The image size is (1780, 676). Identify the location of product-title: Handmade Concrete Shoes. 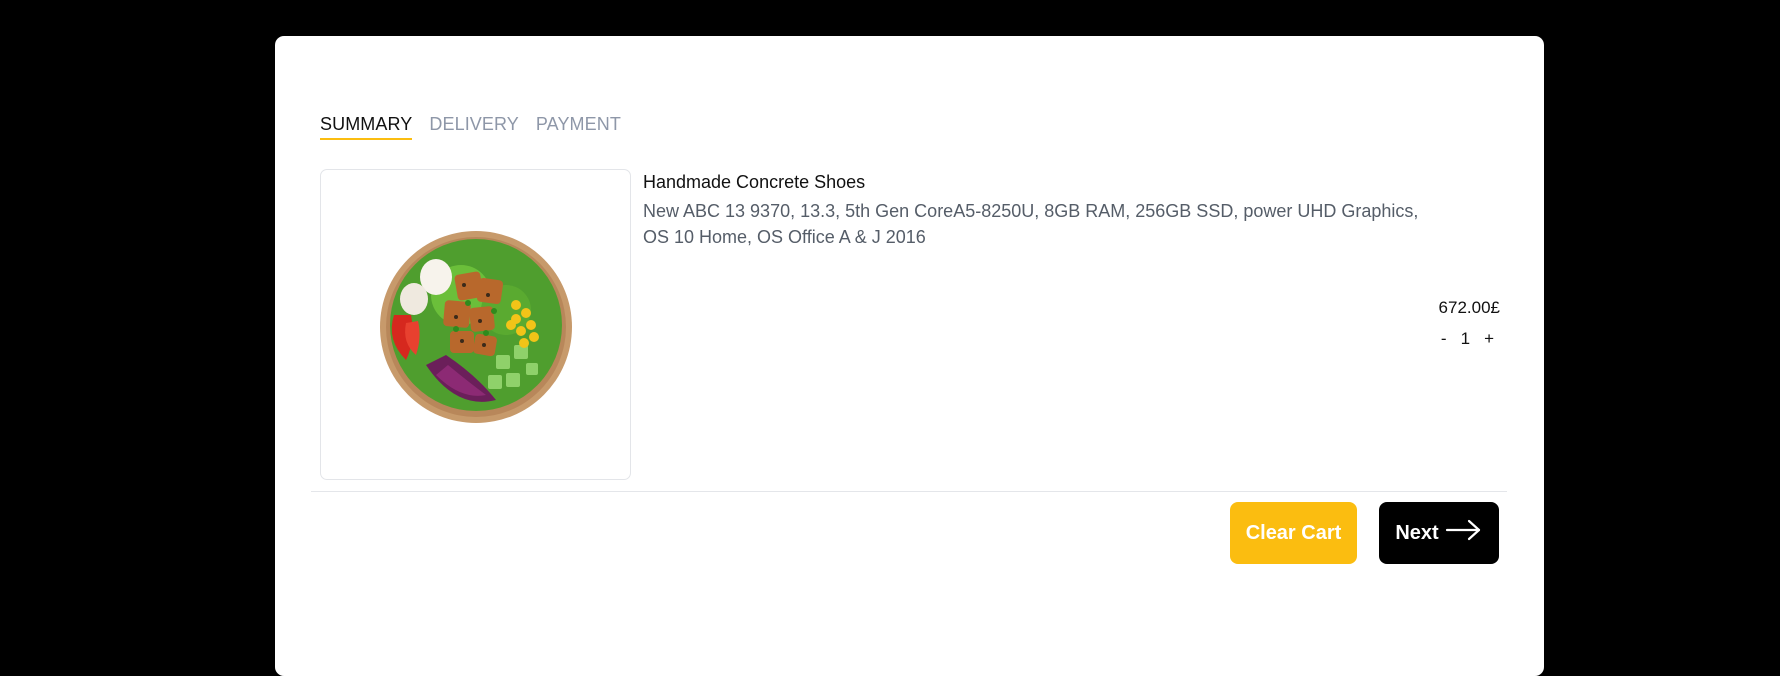
(754, 182).